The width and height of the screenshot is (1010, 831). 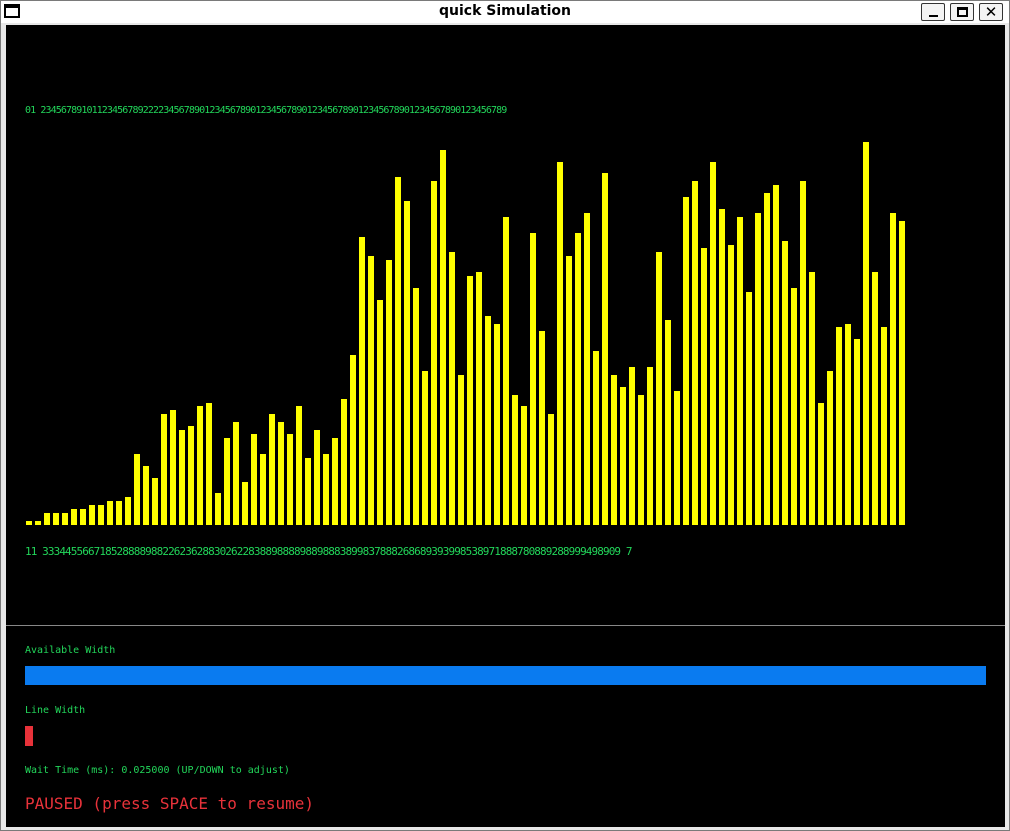 I want to click on close-button: ✕, so click(x=991, y=12).